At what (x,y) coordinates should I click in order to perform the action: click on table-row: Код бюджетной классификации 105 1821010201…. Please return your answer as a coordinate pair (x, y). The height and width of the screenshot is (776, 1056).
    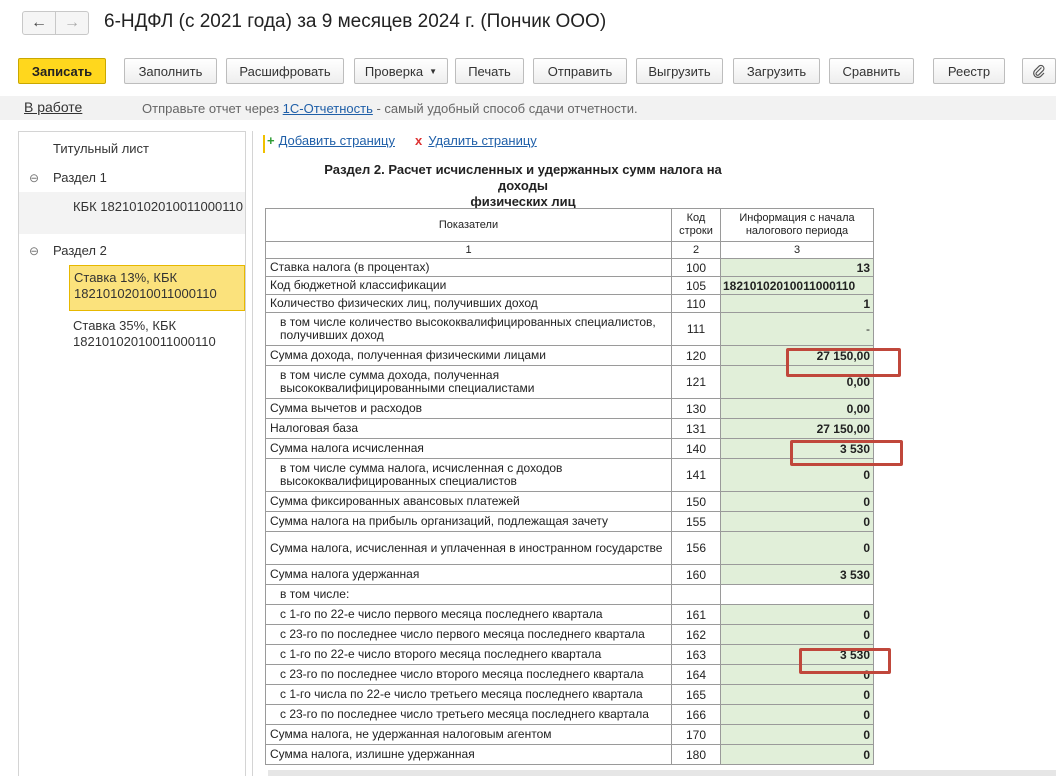
    Looking at the image, I should click on (569, 285).